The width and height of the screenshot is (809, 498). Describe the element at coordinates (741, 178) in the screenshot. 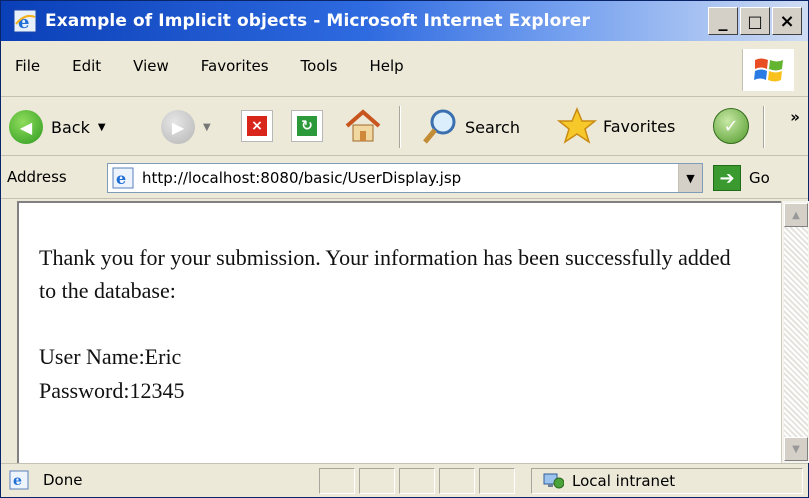

I see `go-button: ➔ Go` at that location.